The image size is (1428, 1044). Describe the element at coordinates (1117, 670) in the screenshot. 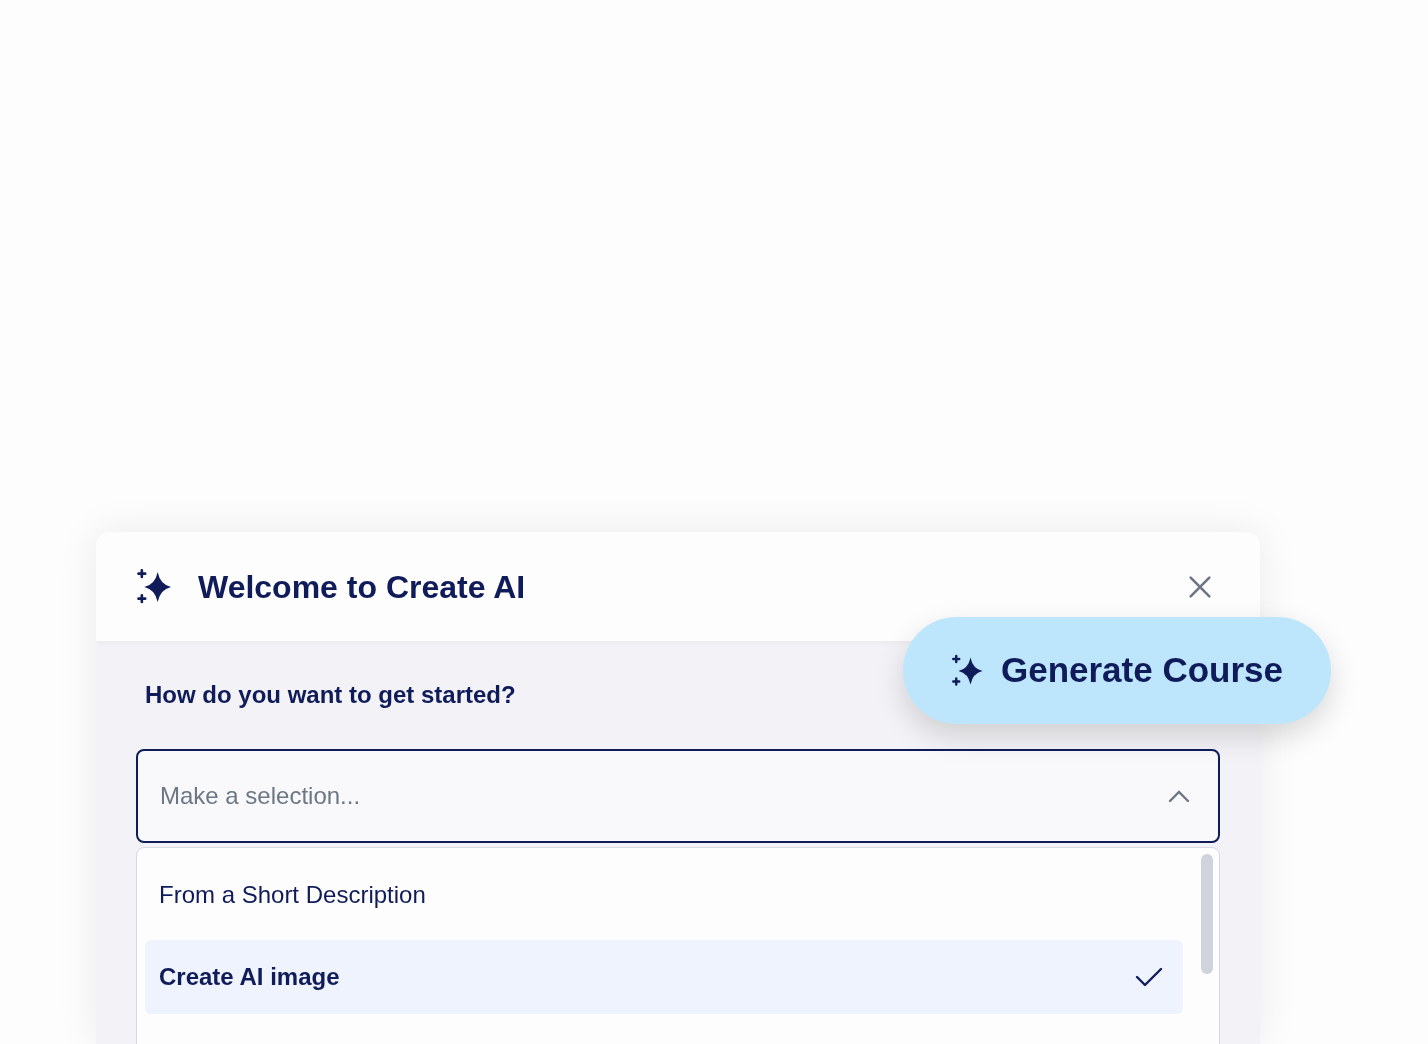

I see `generate-course-button: Generate Course` at that location.